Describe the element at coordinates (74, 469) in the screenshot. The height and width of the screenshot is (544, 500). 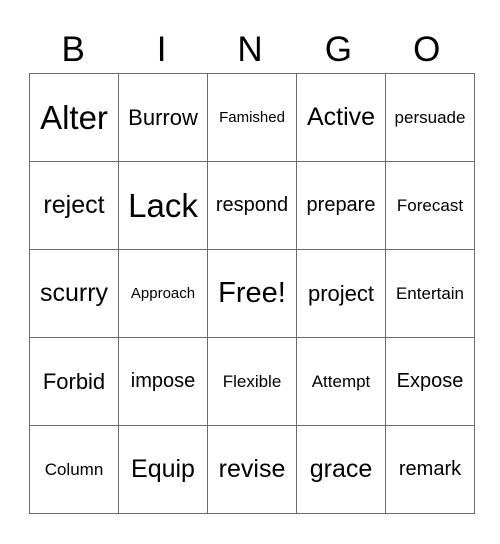
I see `bingo-cell: Column` at that location.